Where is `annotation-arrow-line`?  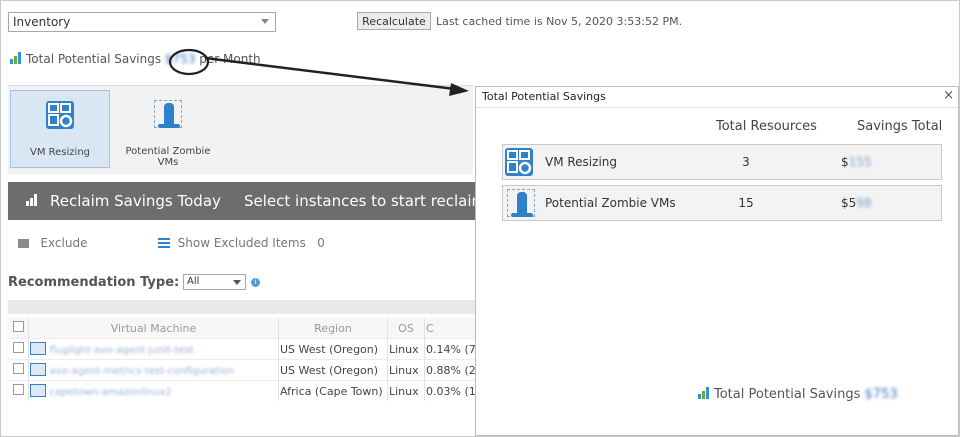 annotation-arrow-line is located at coordinates (330, 73).